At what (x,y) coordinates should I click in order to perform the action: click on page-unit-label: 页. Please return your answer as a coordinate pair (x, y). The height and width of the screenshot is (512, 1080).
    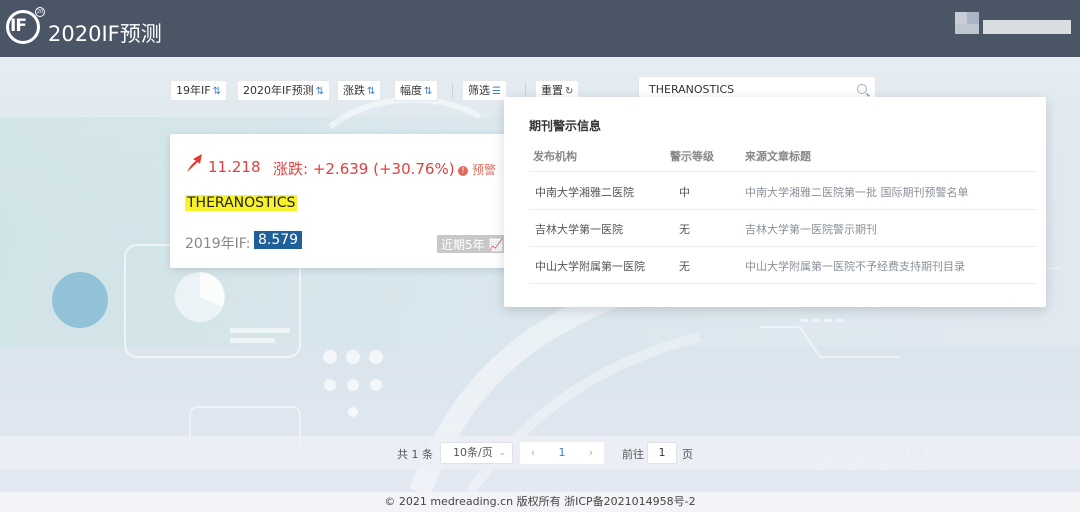
    Looking at the image, I should click on (687, 454).